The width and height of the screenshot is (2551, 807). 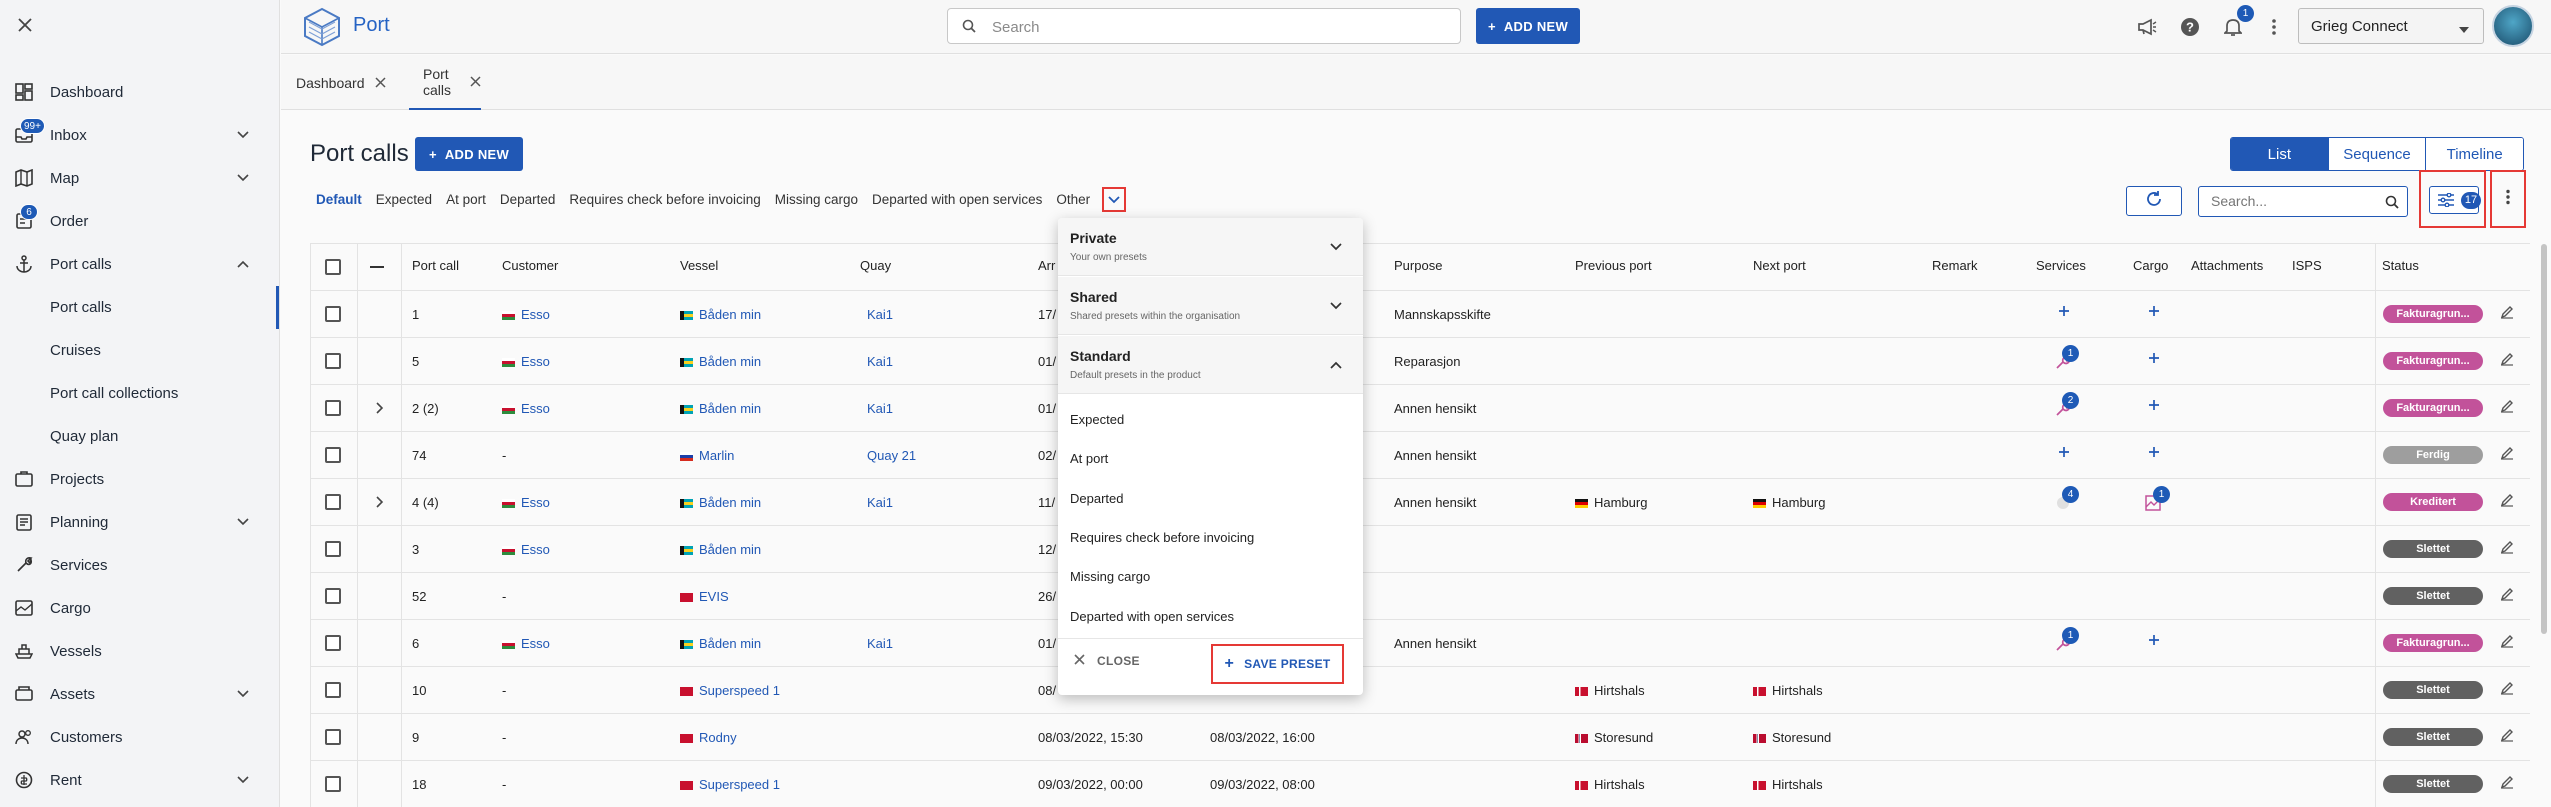 What do you see at coordinates (1613, 265) in the screenshot?
I see `col-header-previous-port: Previous port` at bounding box center [1613, 265].